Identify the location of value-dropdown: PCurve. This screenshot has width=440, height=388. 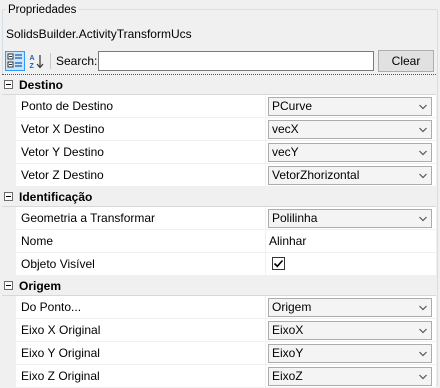
(350, 106).